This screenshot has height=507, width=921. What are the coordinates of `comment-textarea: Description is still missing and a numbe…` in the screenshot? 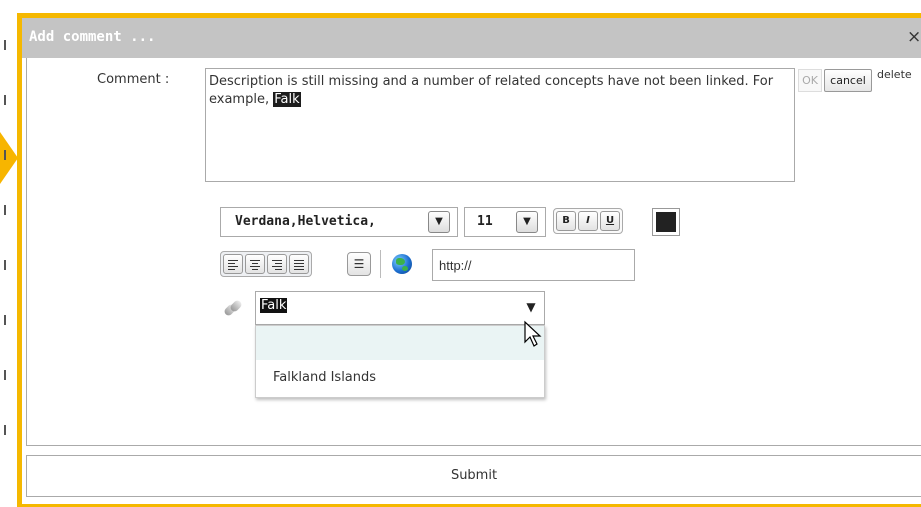 It's located at (500, 125).